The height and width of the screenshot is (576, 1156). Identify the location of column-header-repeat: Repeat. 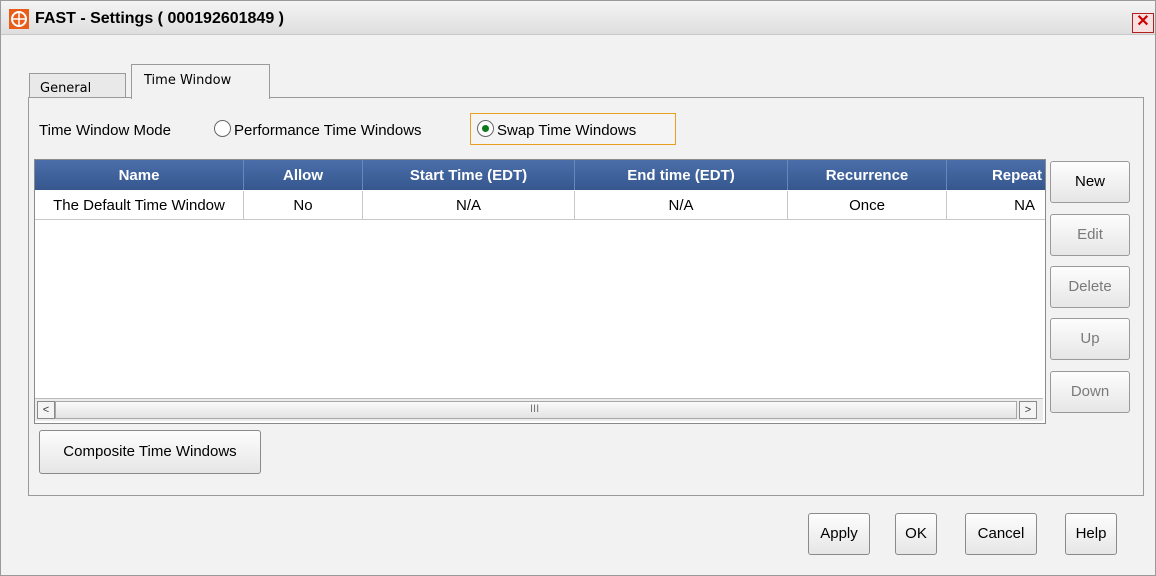
(996, 175).